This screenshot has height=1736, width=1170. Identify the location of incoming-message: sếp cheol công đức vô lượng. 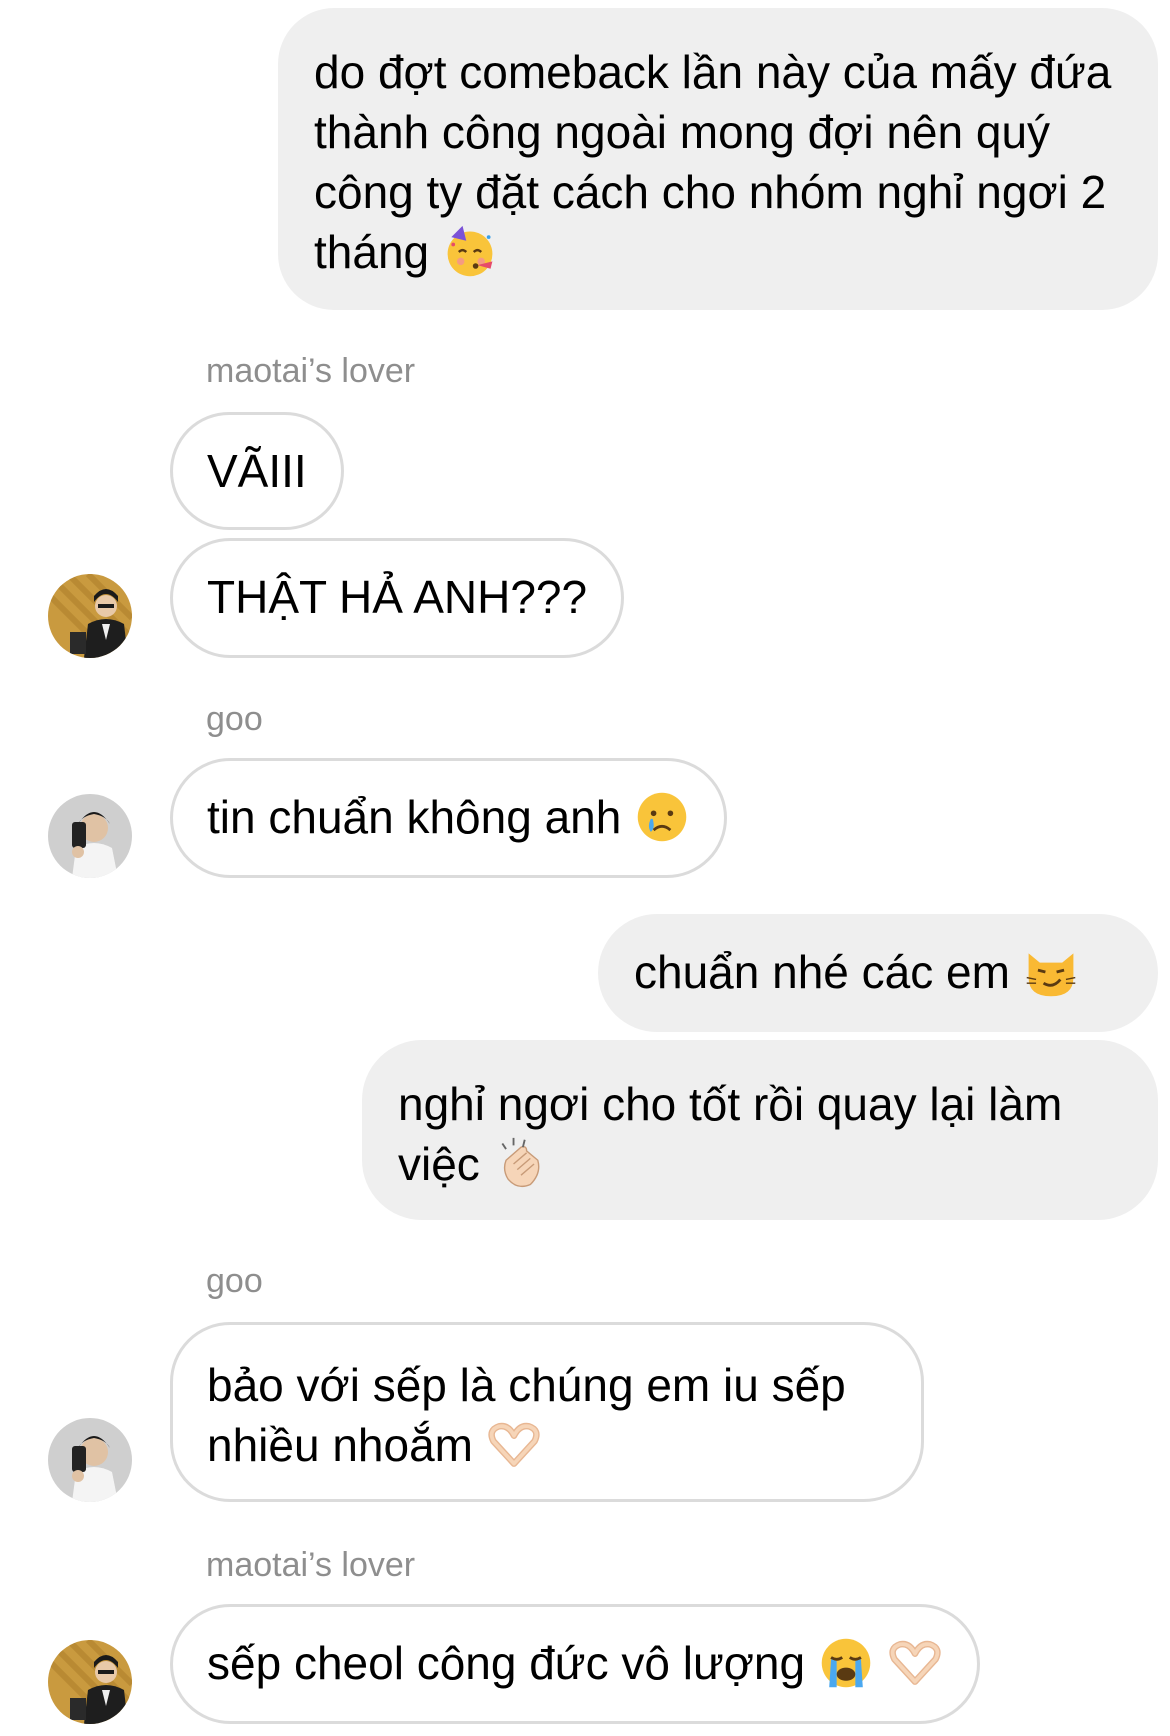
(575, 1664).